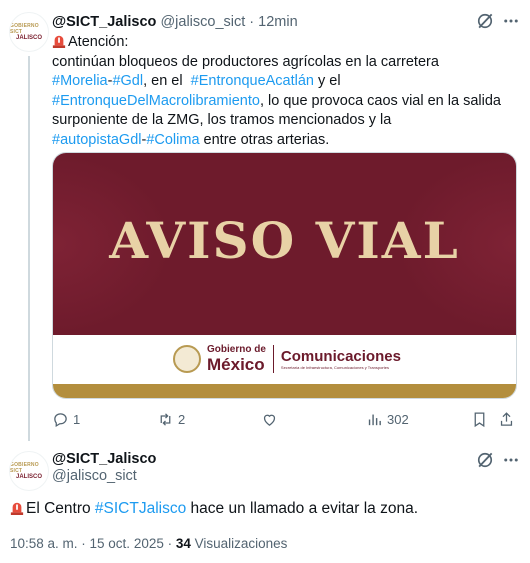  I want to click on dept-name: Comunicaciones, so click(340, 356).